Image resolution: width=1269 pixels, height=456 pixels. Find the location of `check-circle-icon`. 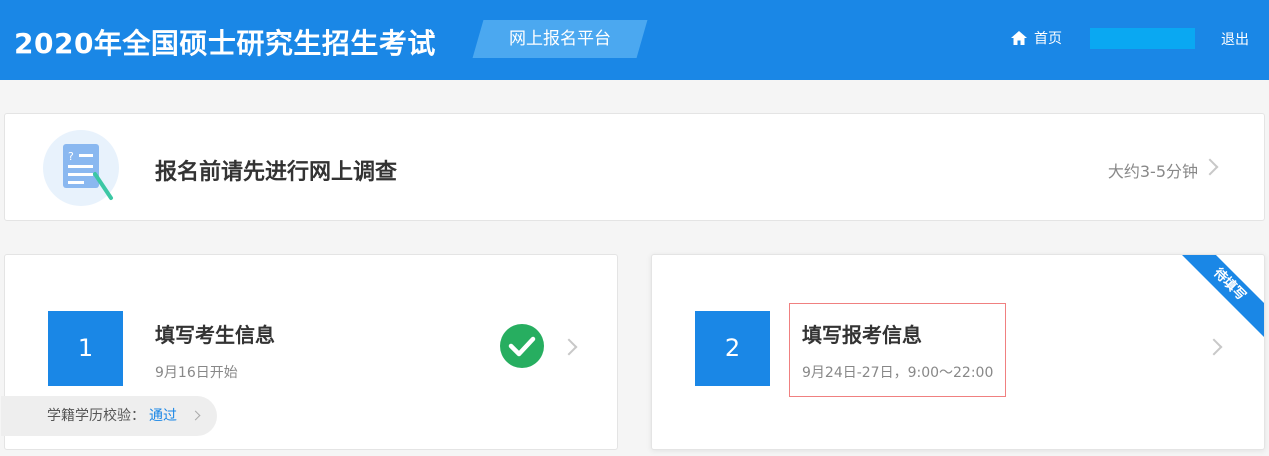

check-circle-icon is located at coordinates (522, 346).